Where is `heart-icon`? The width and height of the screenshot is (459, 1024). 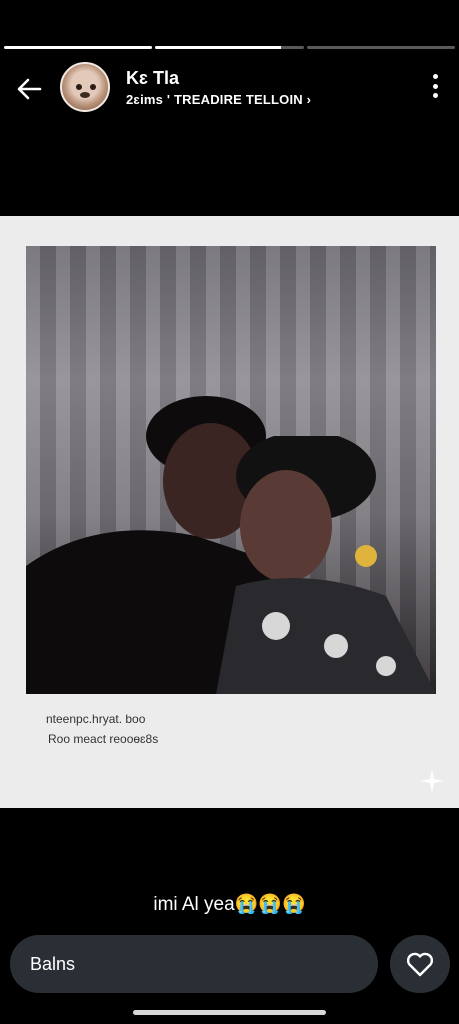
heart-icon is located at coordinates (420, 964).